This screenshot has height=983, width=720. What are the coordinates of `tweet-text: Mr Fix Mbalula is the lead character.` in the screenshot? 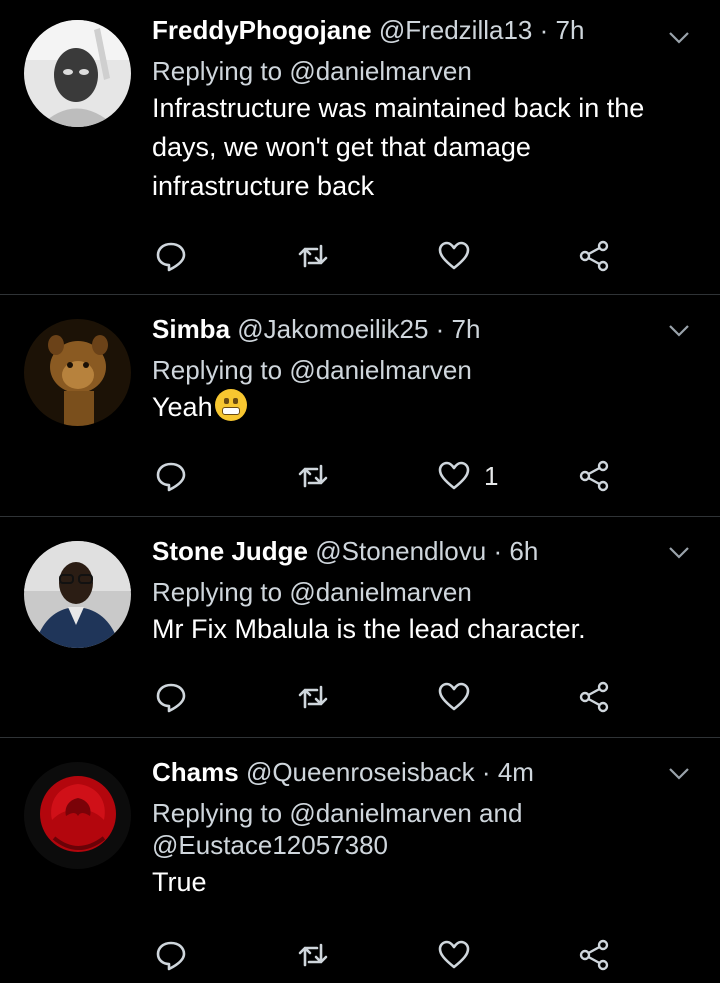 It's located at (369, 629).